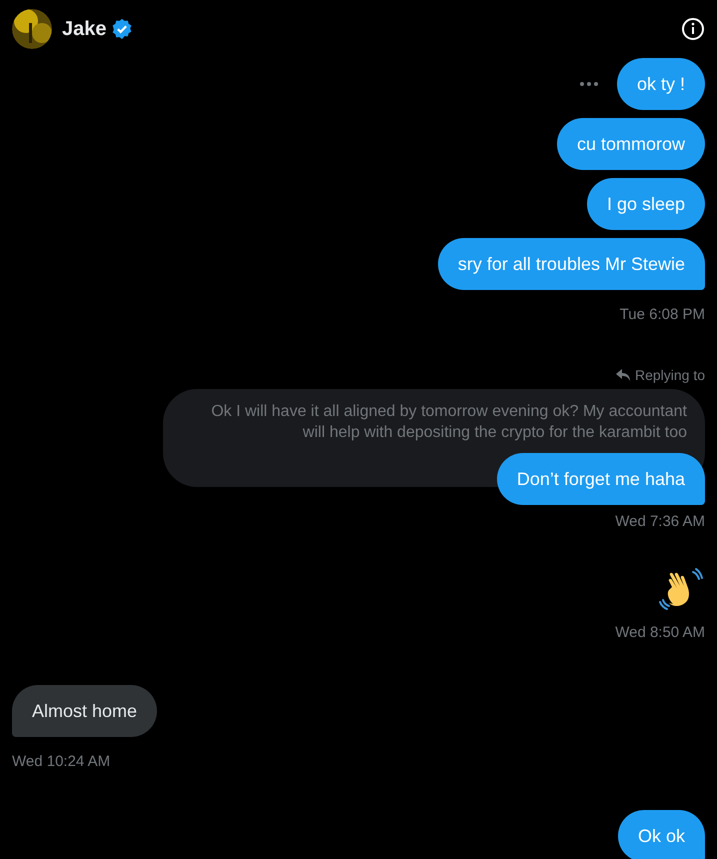 Image resolution: width=717 pixels, height=859 pixels. I want to click on message-bubble: Almost home, so click(85, 711).